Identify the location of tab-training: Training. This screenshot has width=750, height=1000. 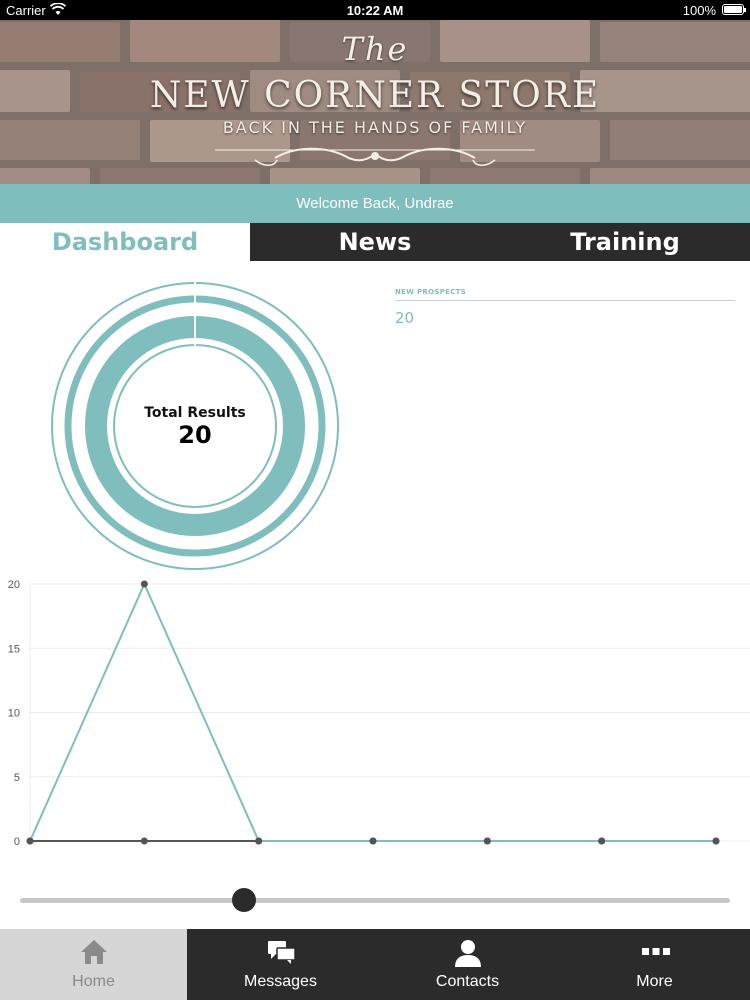
(625, 242).